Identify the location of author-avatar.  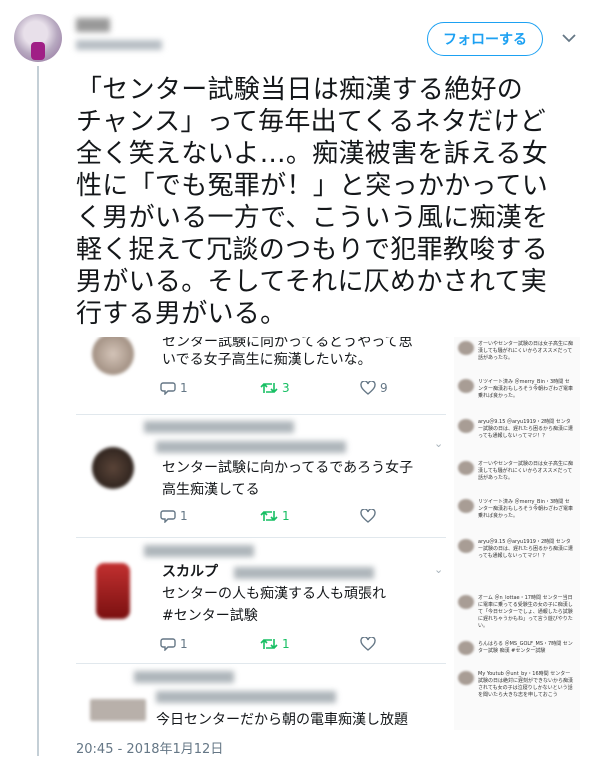
(38, 38).